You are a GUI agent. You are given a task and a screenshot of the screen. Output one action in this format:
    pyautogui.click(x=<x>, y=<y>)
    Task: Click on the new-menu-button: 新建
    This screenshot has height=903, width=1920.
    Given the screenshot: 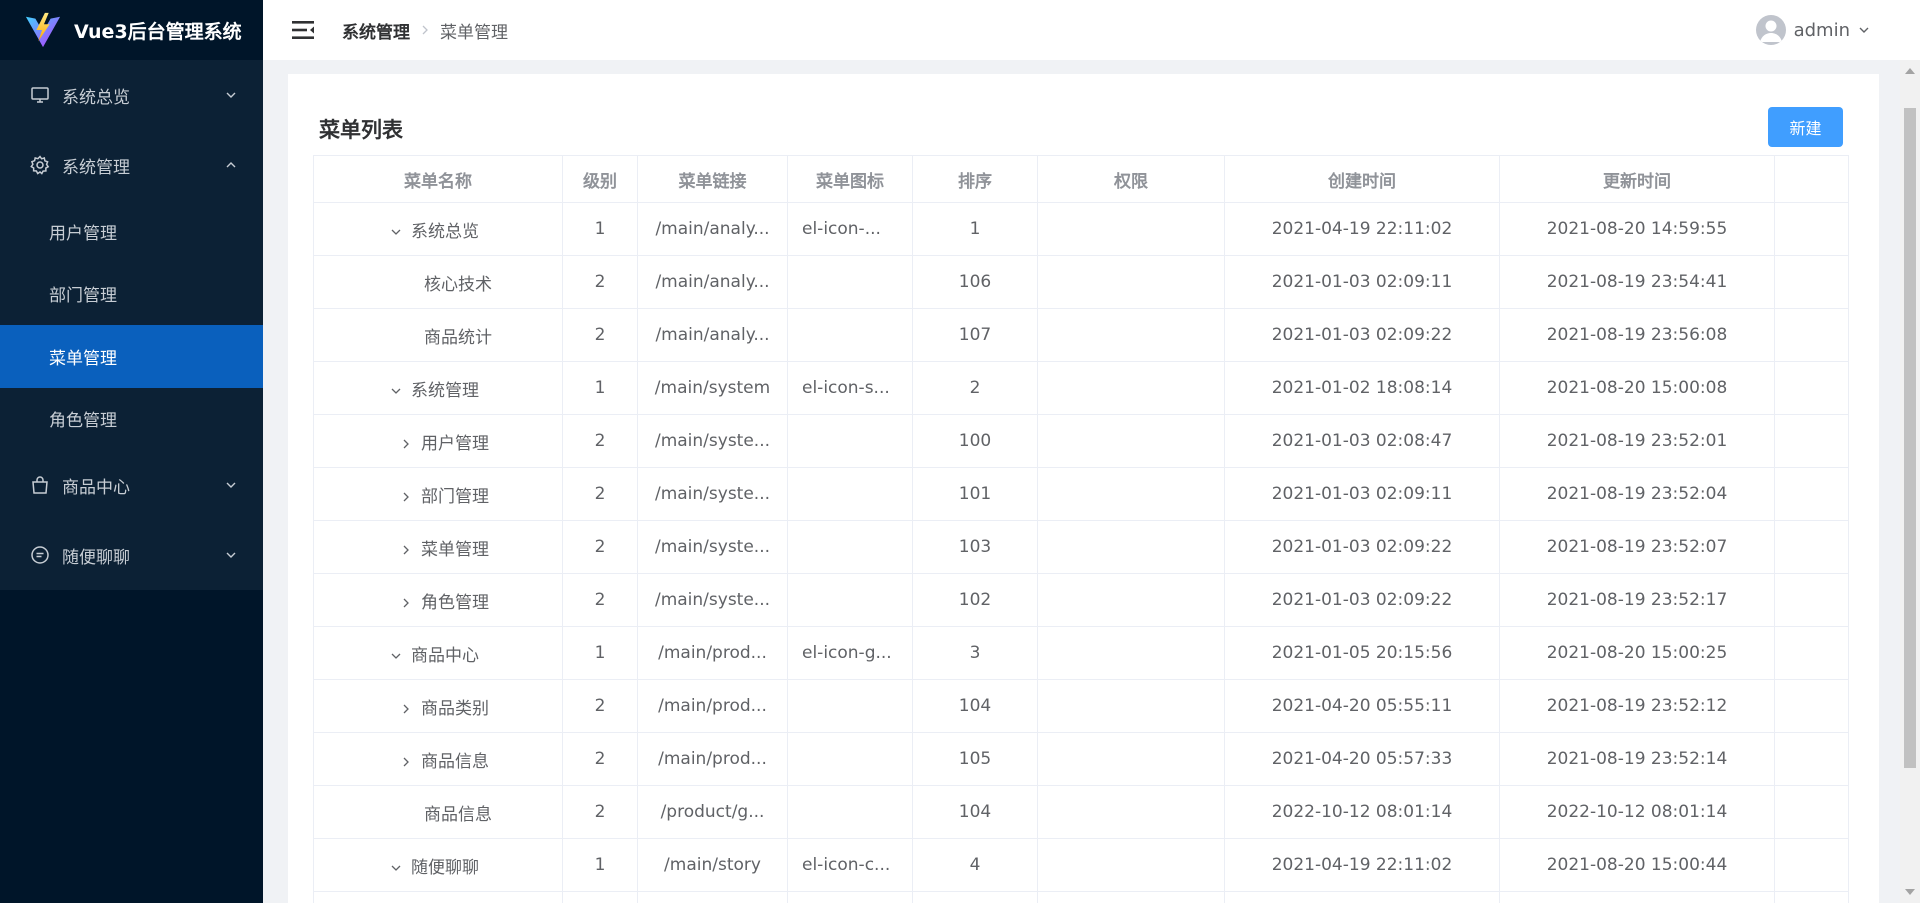 What is the action you would take?
    pyautogui.click(x=1805, y=127)
    